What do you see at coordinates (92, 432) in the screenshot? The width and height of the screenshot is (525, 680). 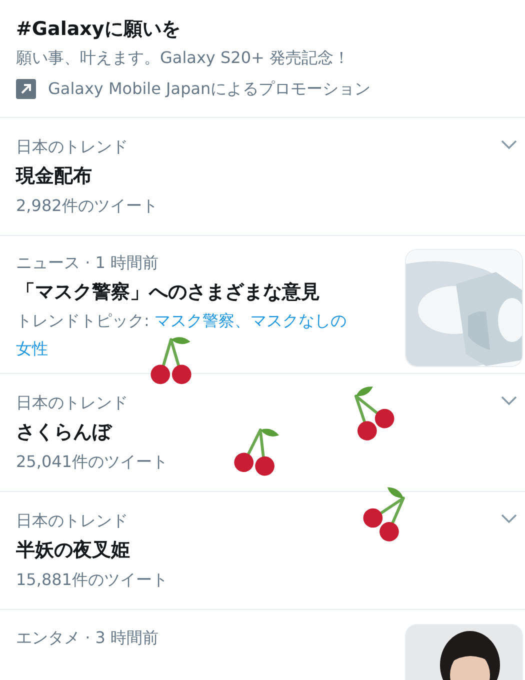 I see `trend-title: さくらんぼ` at bounding box center [92, 432].